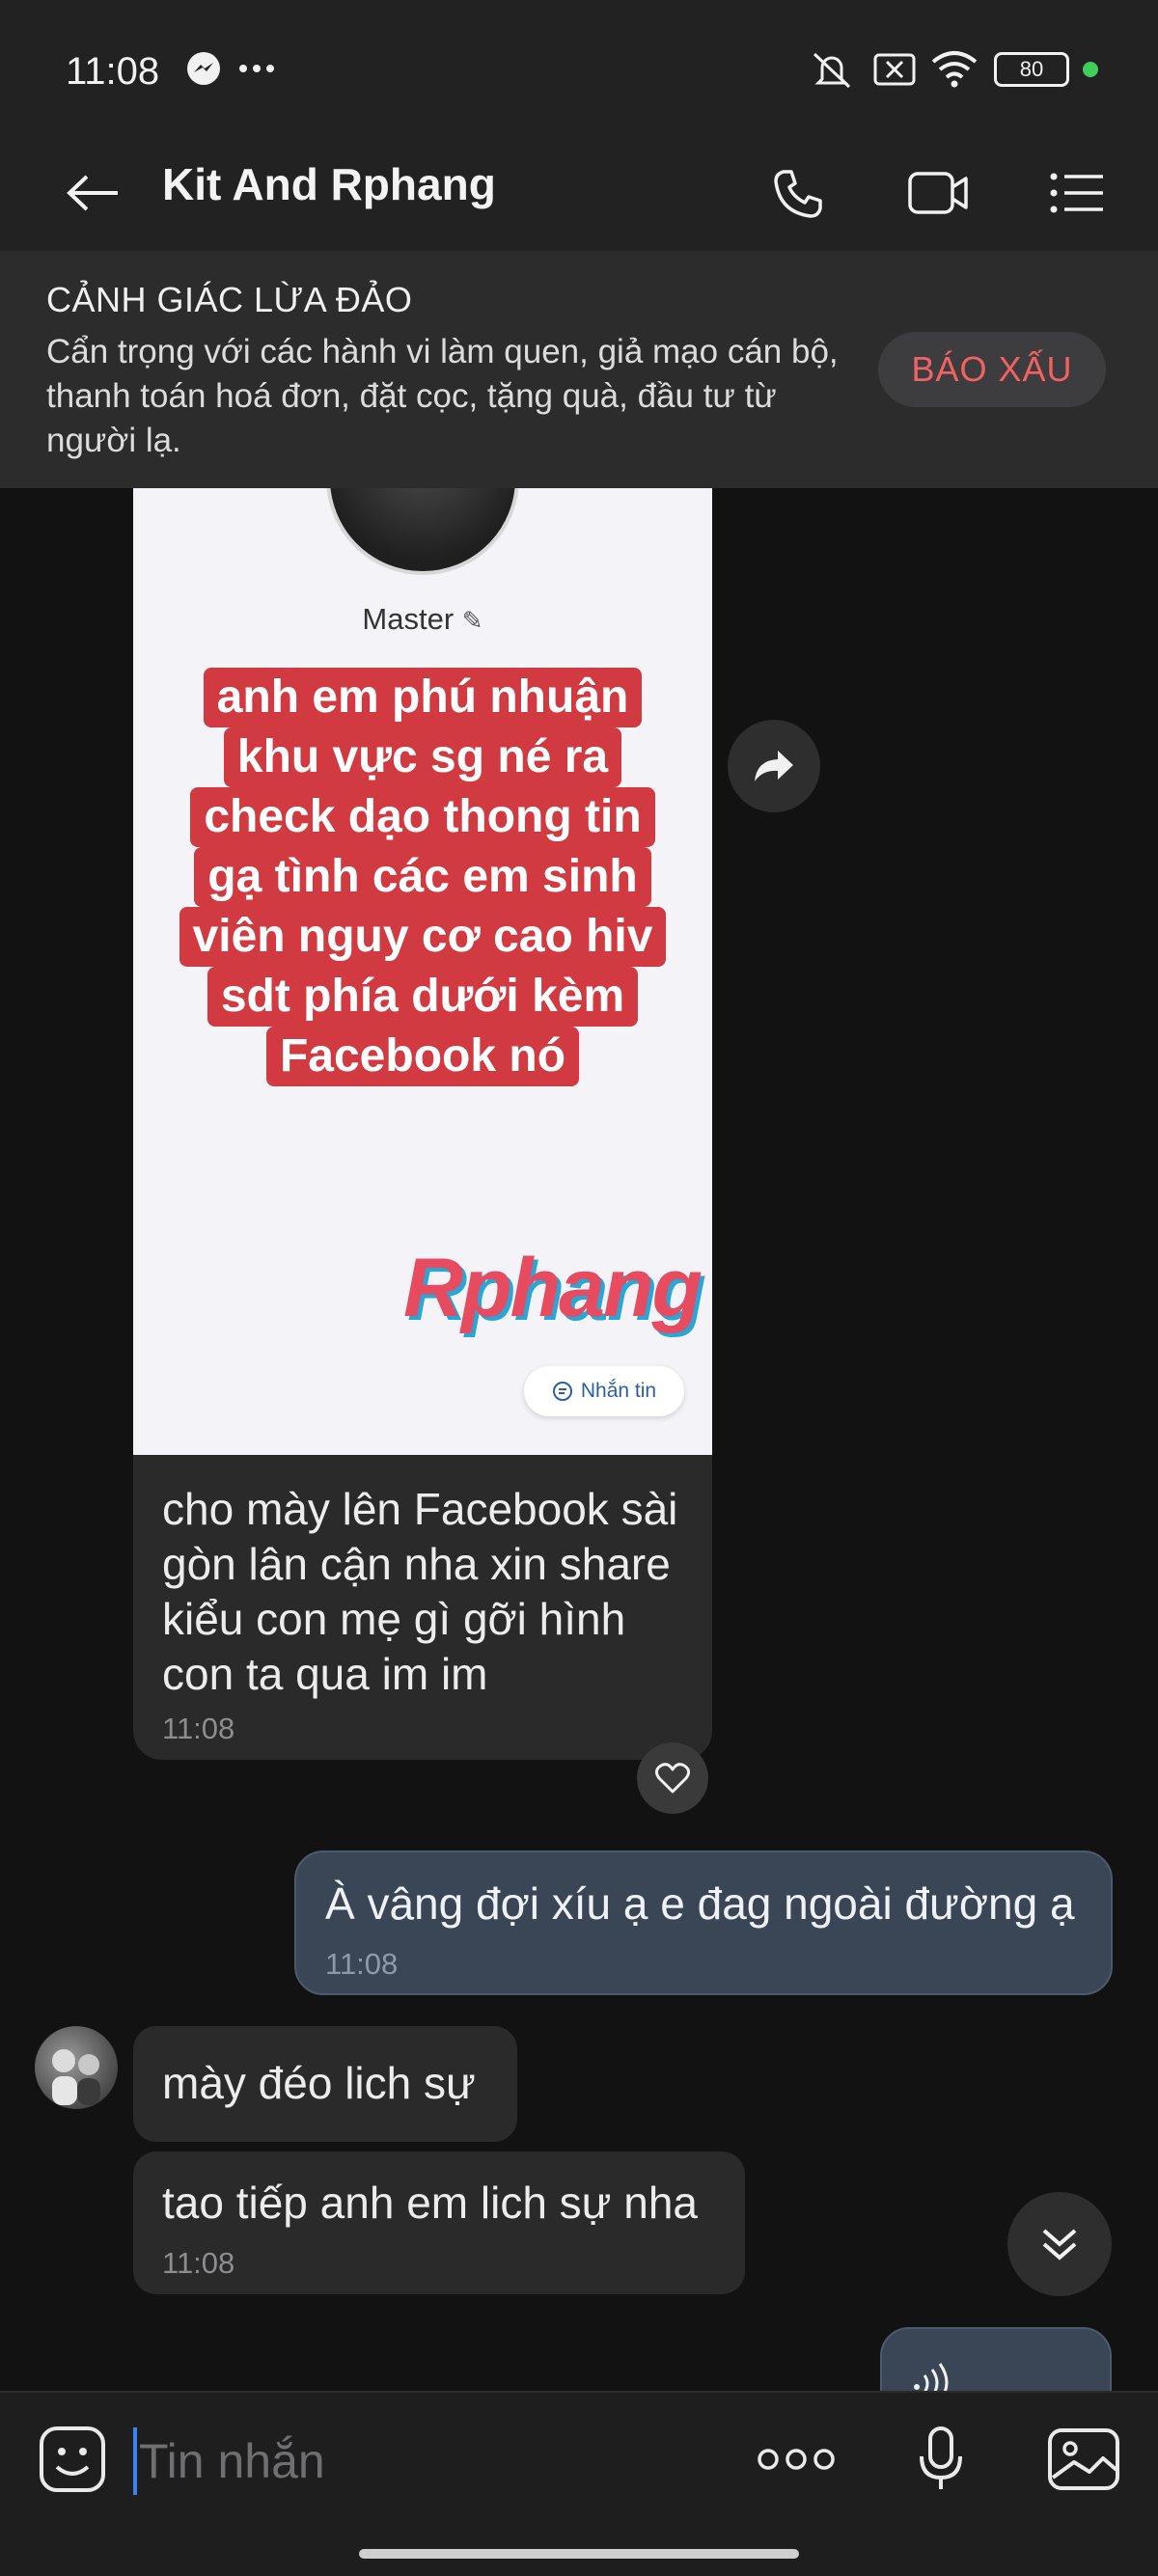 The image size is (1158, 2576). I want to click on audio-wave-icon, so click(931, 2377).